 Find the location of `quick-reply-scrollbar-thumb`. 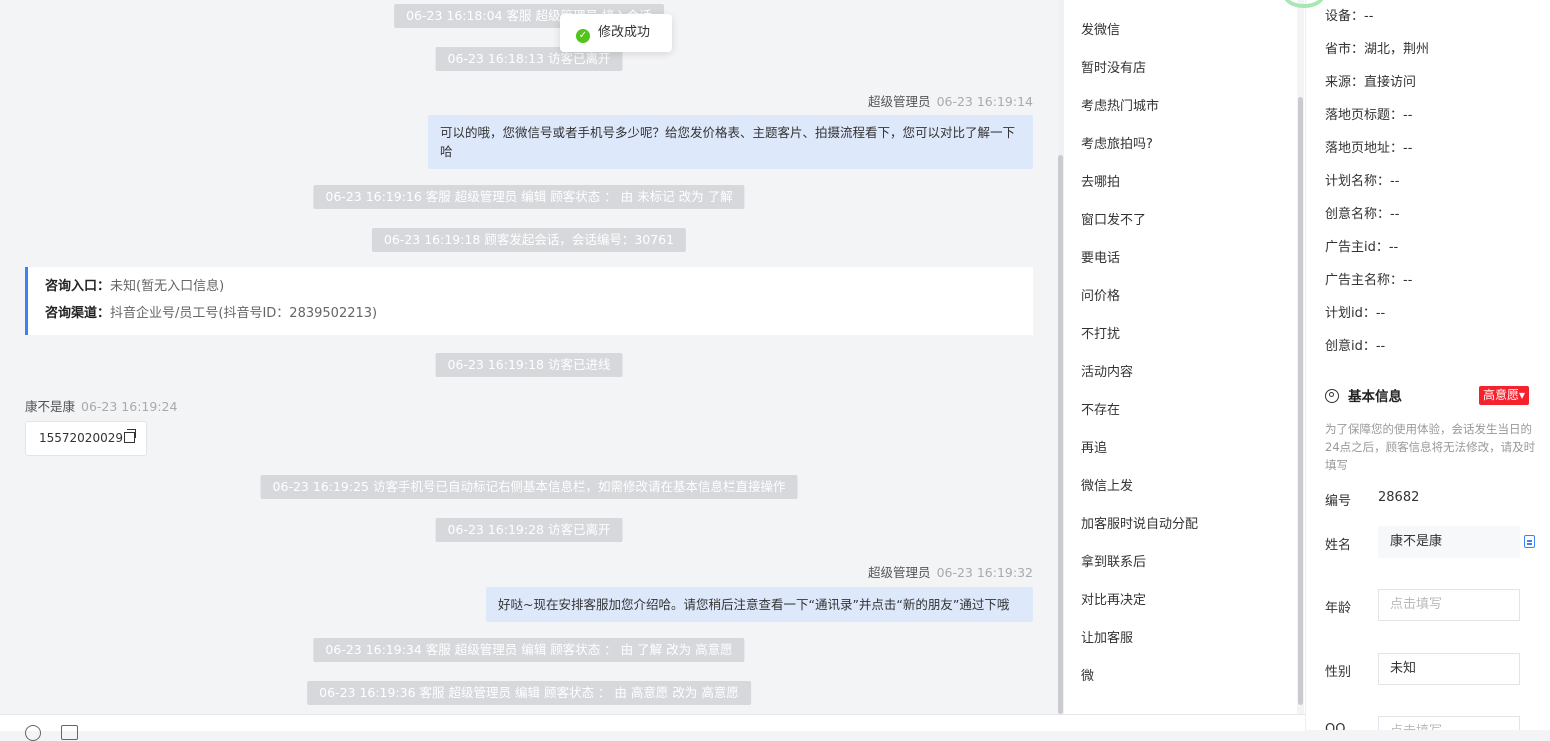

quick-reply-scrollbar-thumb is located at coordinates (1300, 401).